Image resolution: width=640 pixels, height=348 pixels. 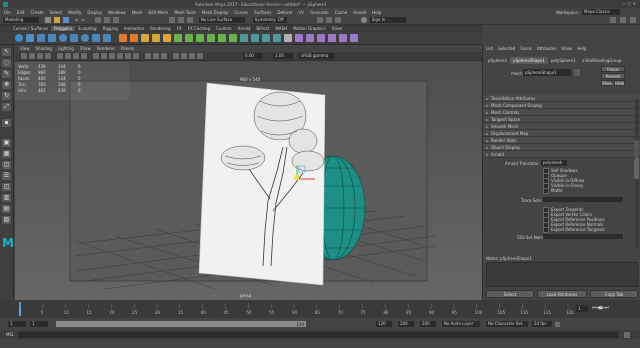 What do you see at coordinates (107, 38) in the screenshot?
I see `super-shape-icon` at bounding box center [107, 38].